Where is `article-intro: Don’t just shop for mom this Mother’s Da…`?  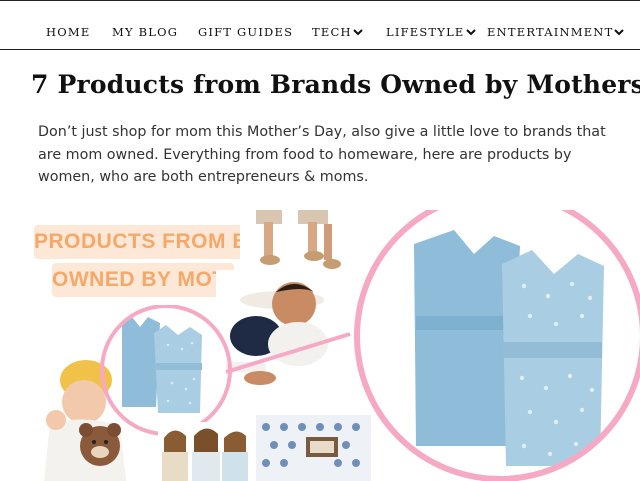 article-intro: Don’t just shop for mom this Mother’s Da… is located at coordinates (322, 154).